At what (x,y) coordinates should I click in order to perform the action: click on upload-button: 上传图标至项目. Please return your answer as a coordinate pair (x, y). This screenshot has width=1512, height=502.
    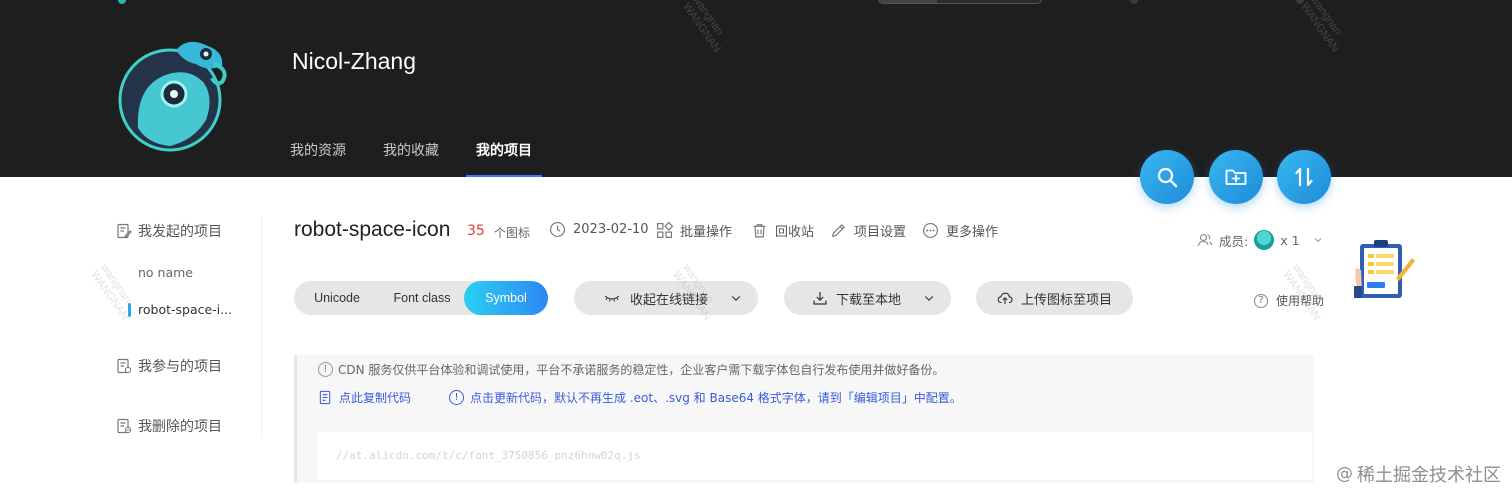
    Looking at the image, I should click on (1054, 298).